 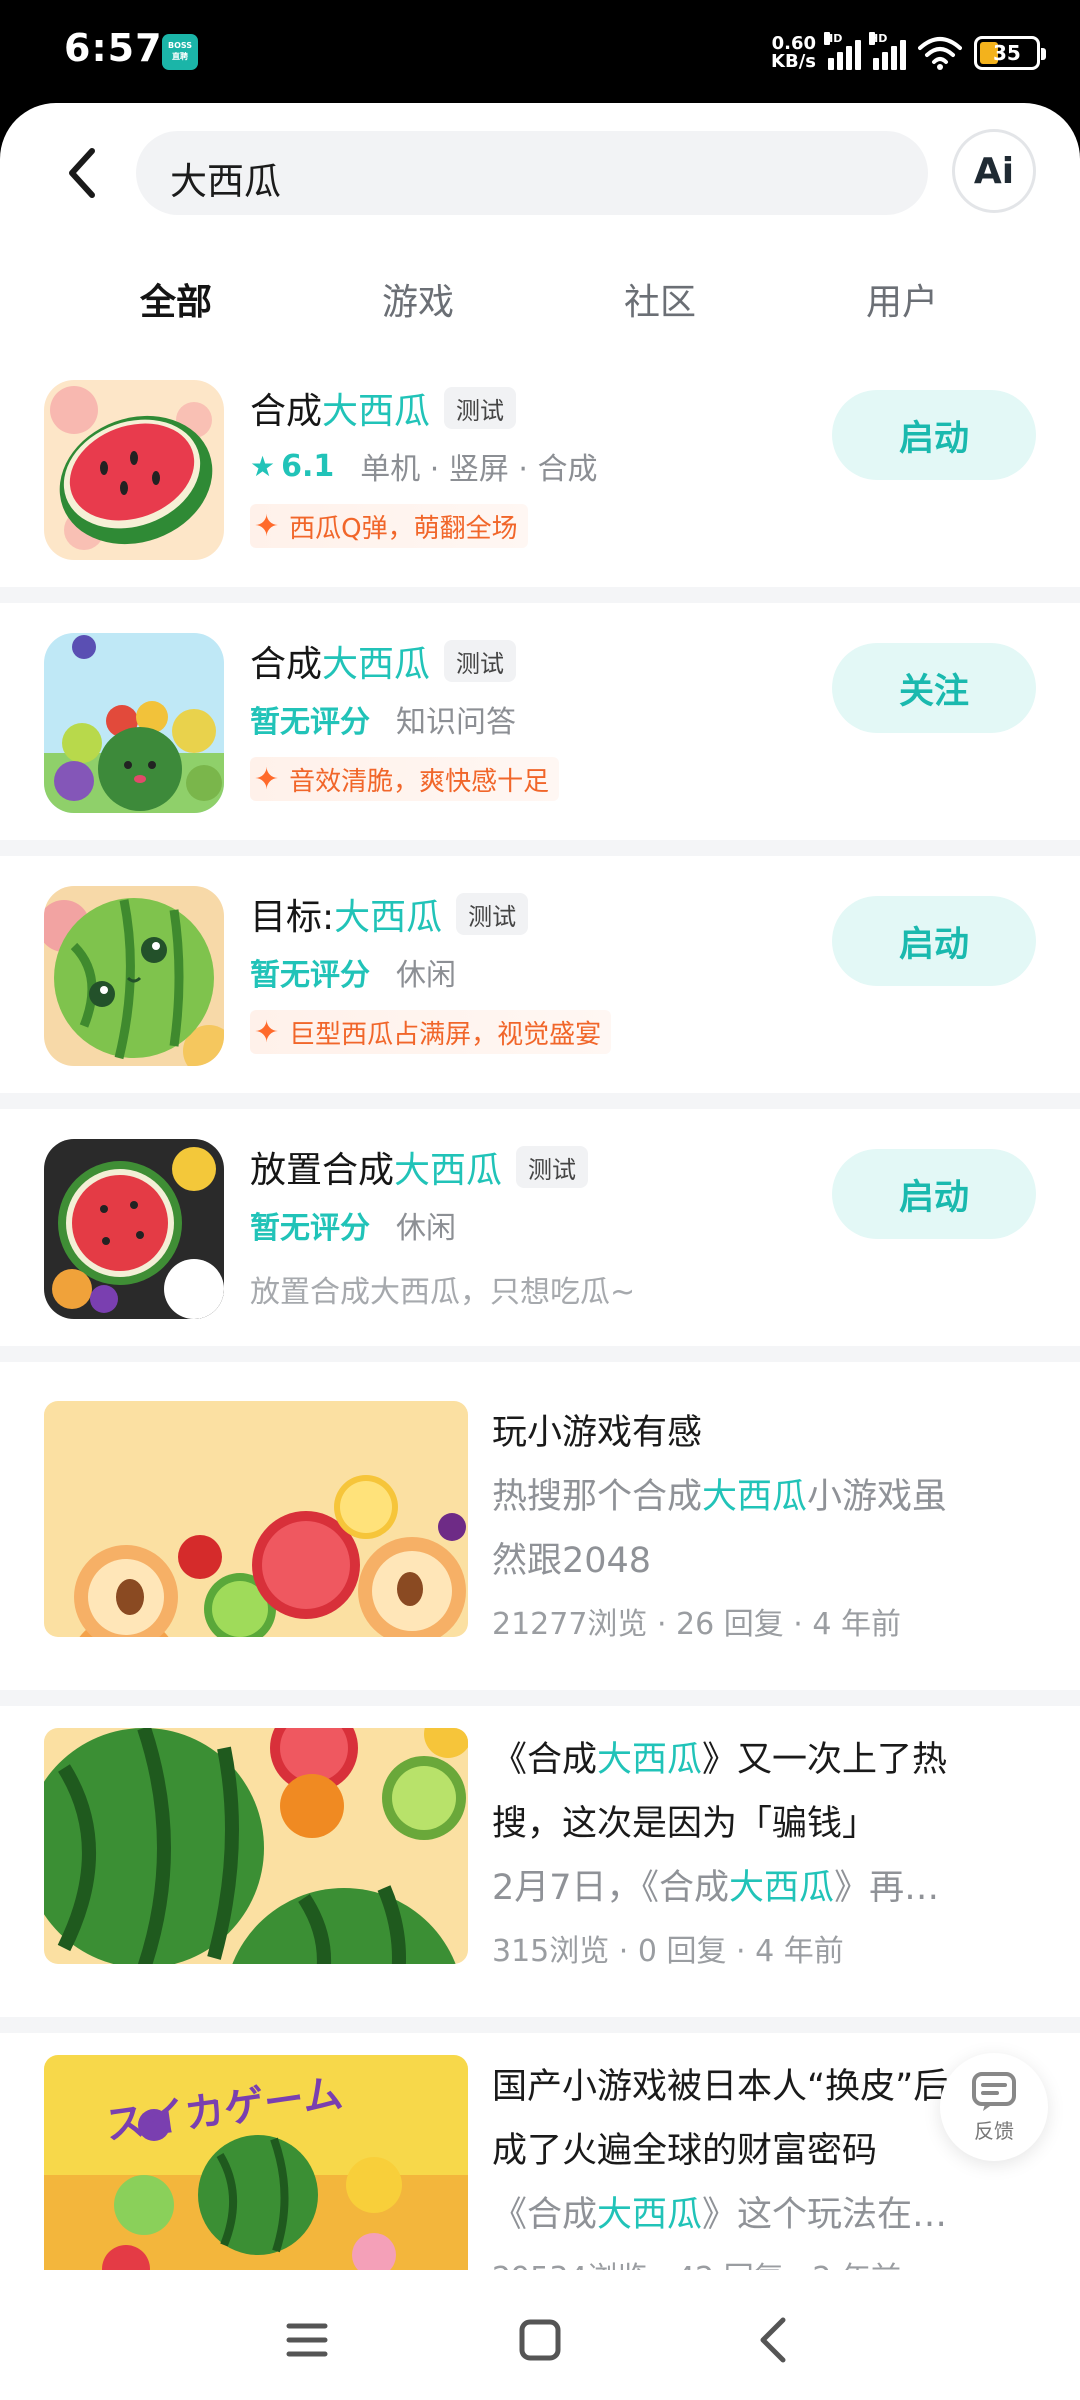 What do you see at coordinates (134, 1229) in the screenshot?
I see `game-icon-idle-watermelon` at bounding box center [134, 1229].